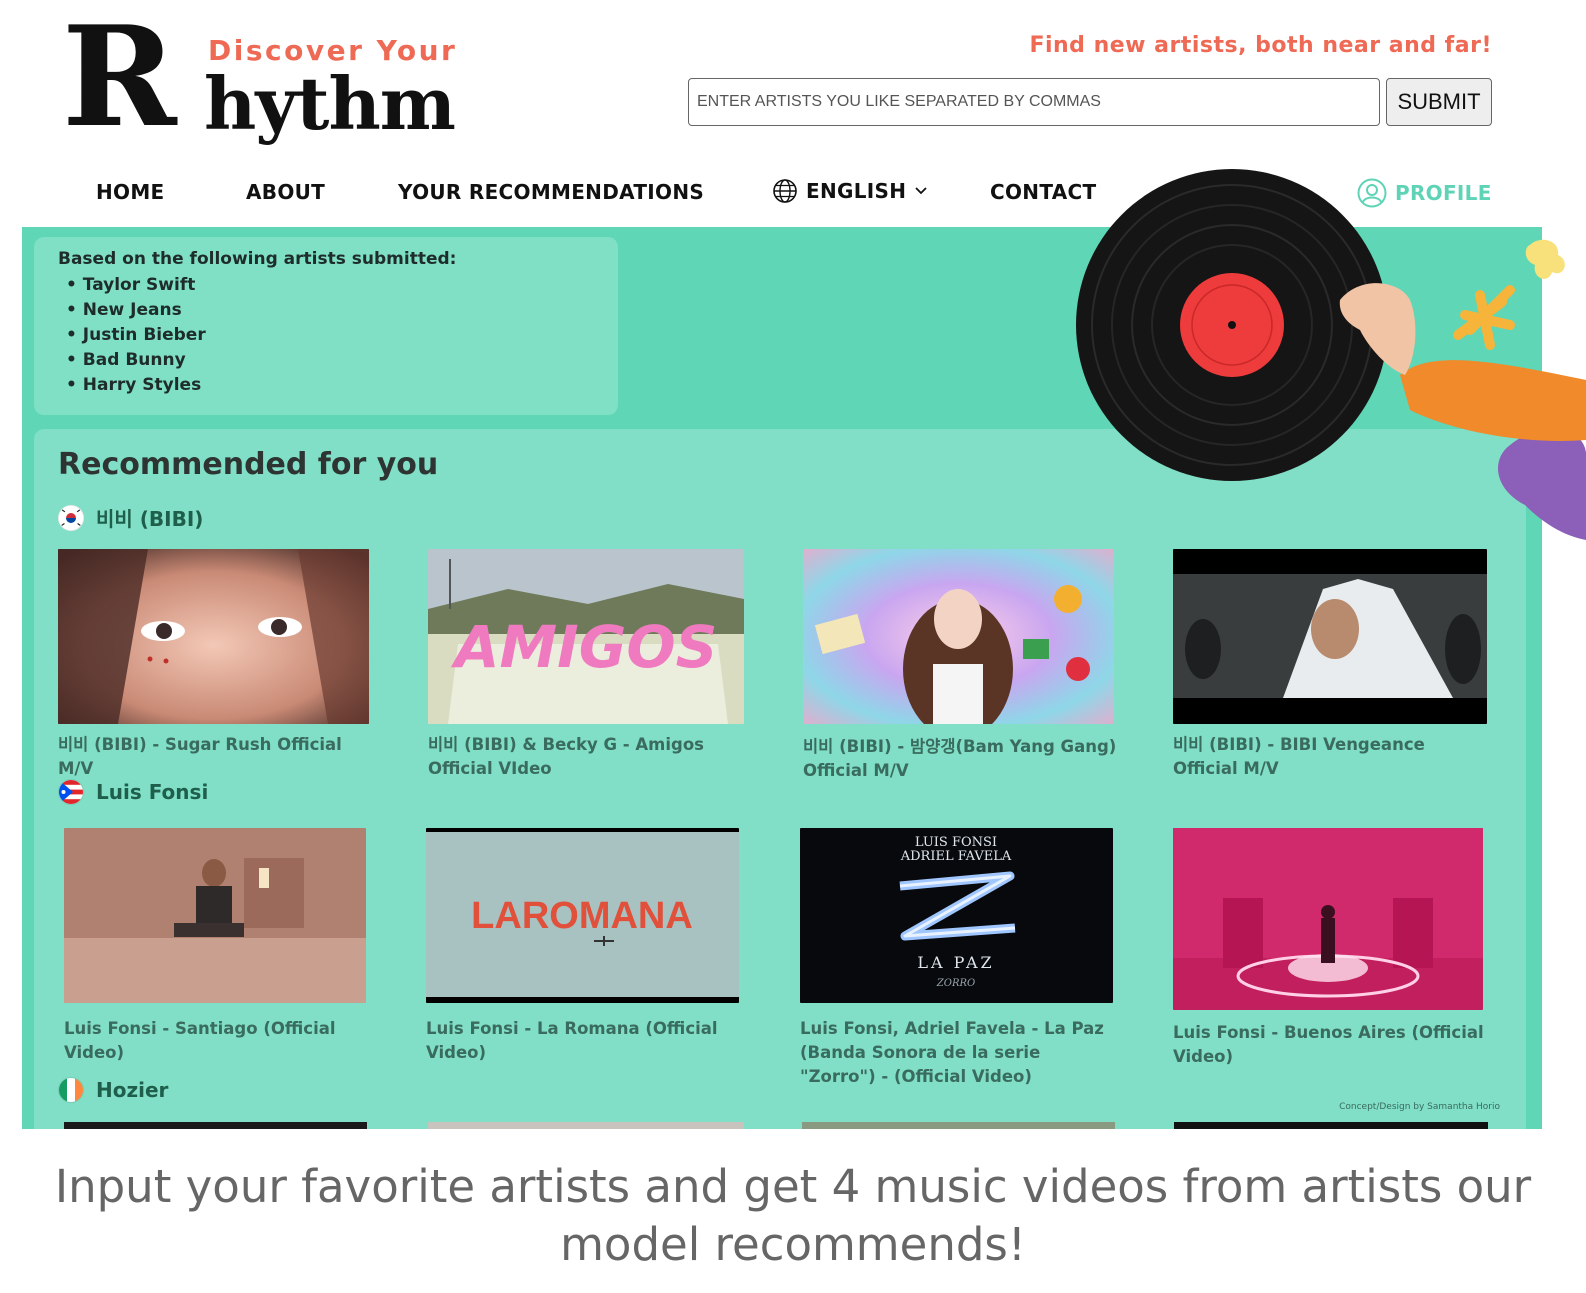 This screenshot has width=1586, height=1293. Describe the element at coordinates (330, 103) in the screenshot. I see `logo-word: hythm` at that location.